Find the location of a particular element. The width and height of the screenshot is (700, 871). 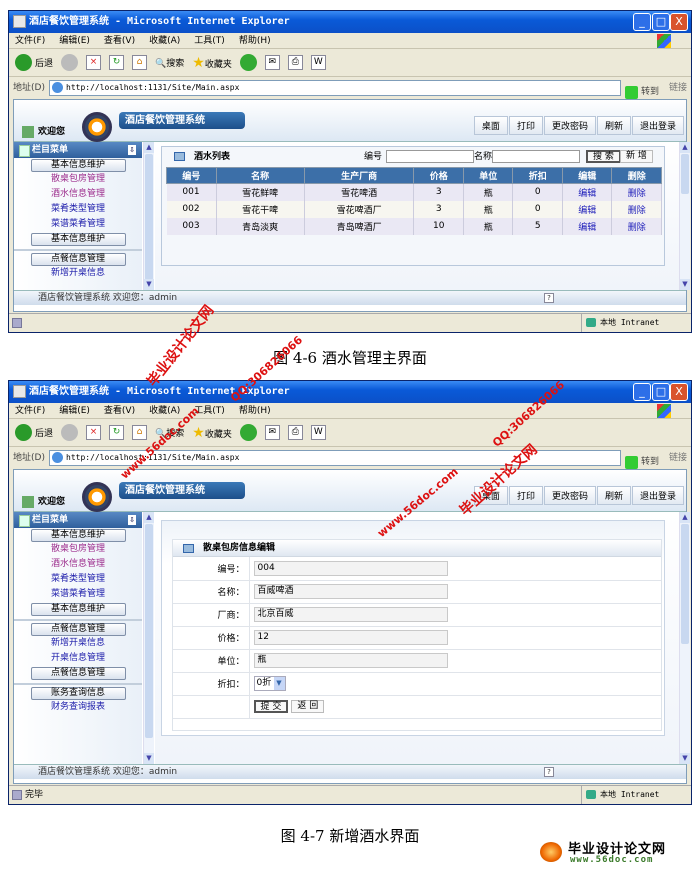

menu-item: 文件(F) is located at coordinates (30, 41).